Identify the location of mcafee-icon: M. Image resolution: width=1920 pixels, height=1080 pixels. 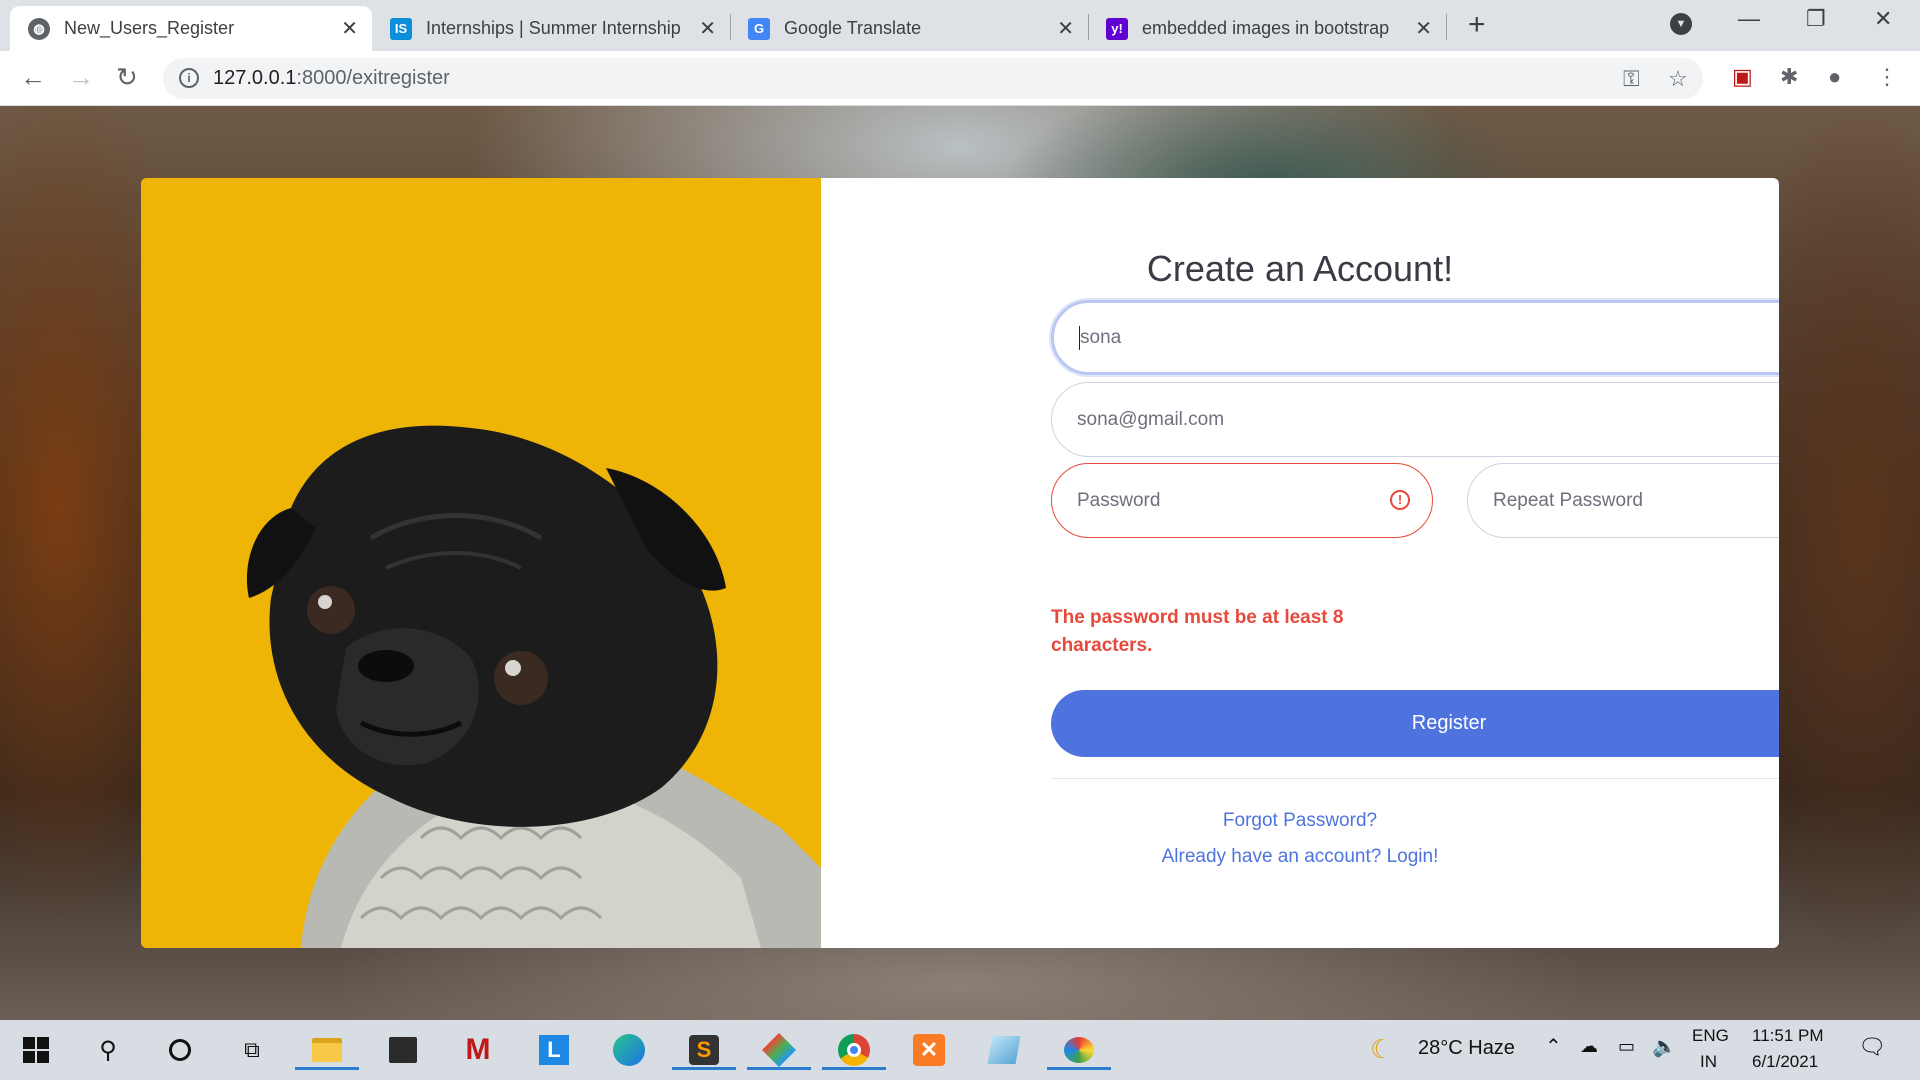
(478, 1050).